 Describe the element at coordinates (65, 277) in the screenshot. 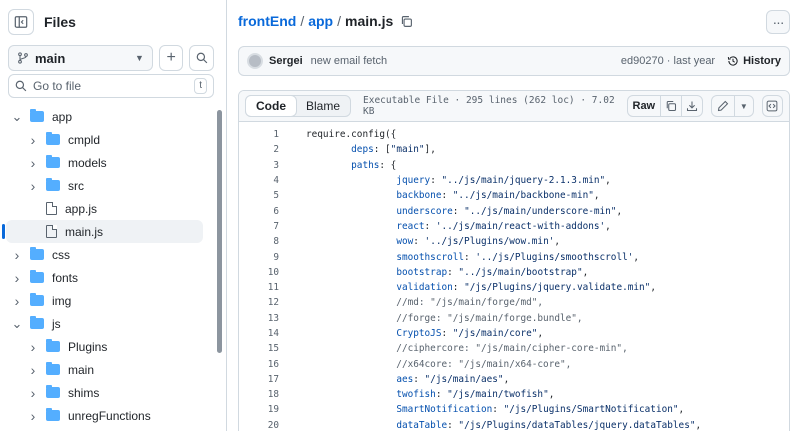

I see `tree-item-label: fonts` at that location.